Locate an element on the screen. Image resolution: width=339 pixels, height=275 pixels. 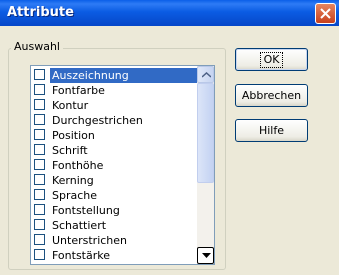
list-item: Fontstellung is located at coordinates (116, 210).